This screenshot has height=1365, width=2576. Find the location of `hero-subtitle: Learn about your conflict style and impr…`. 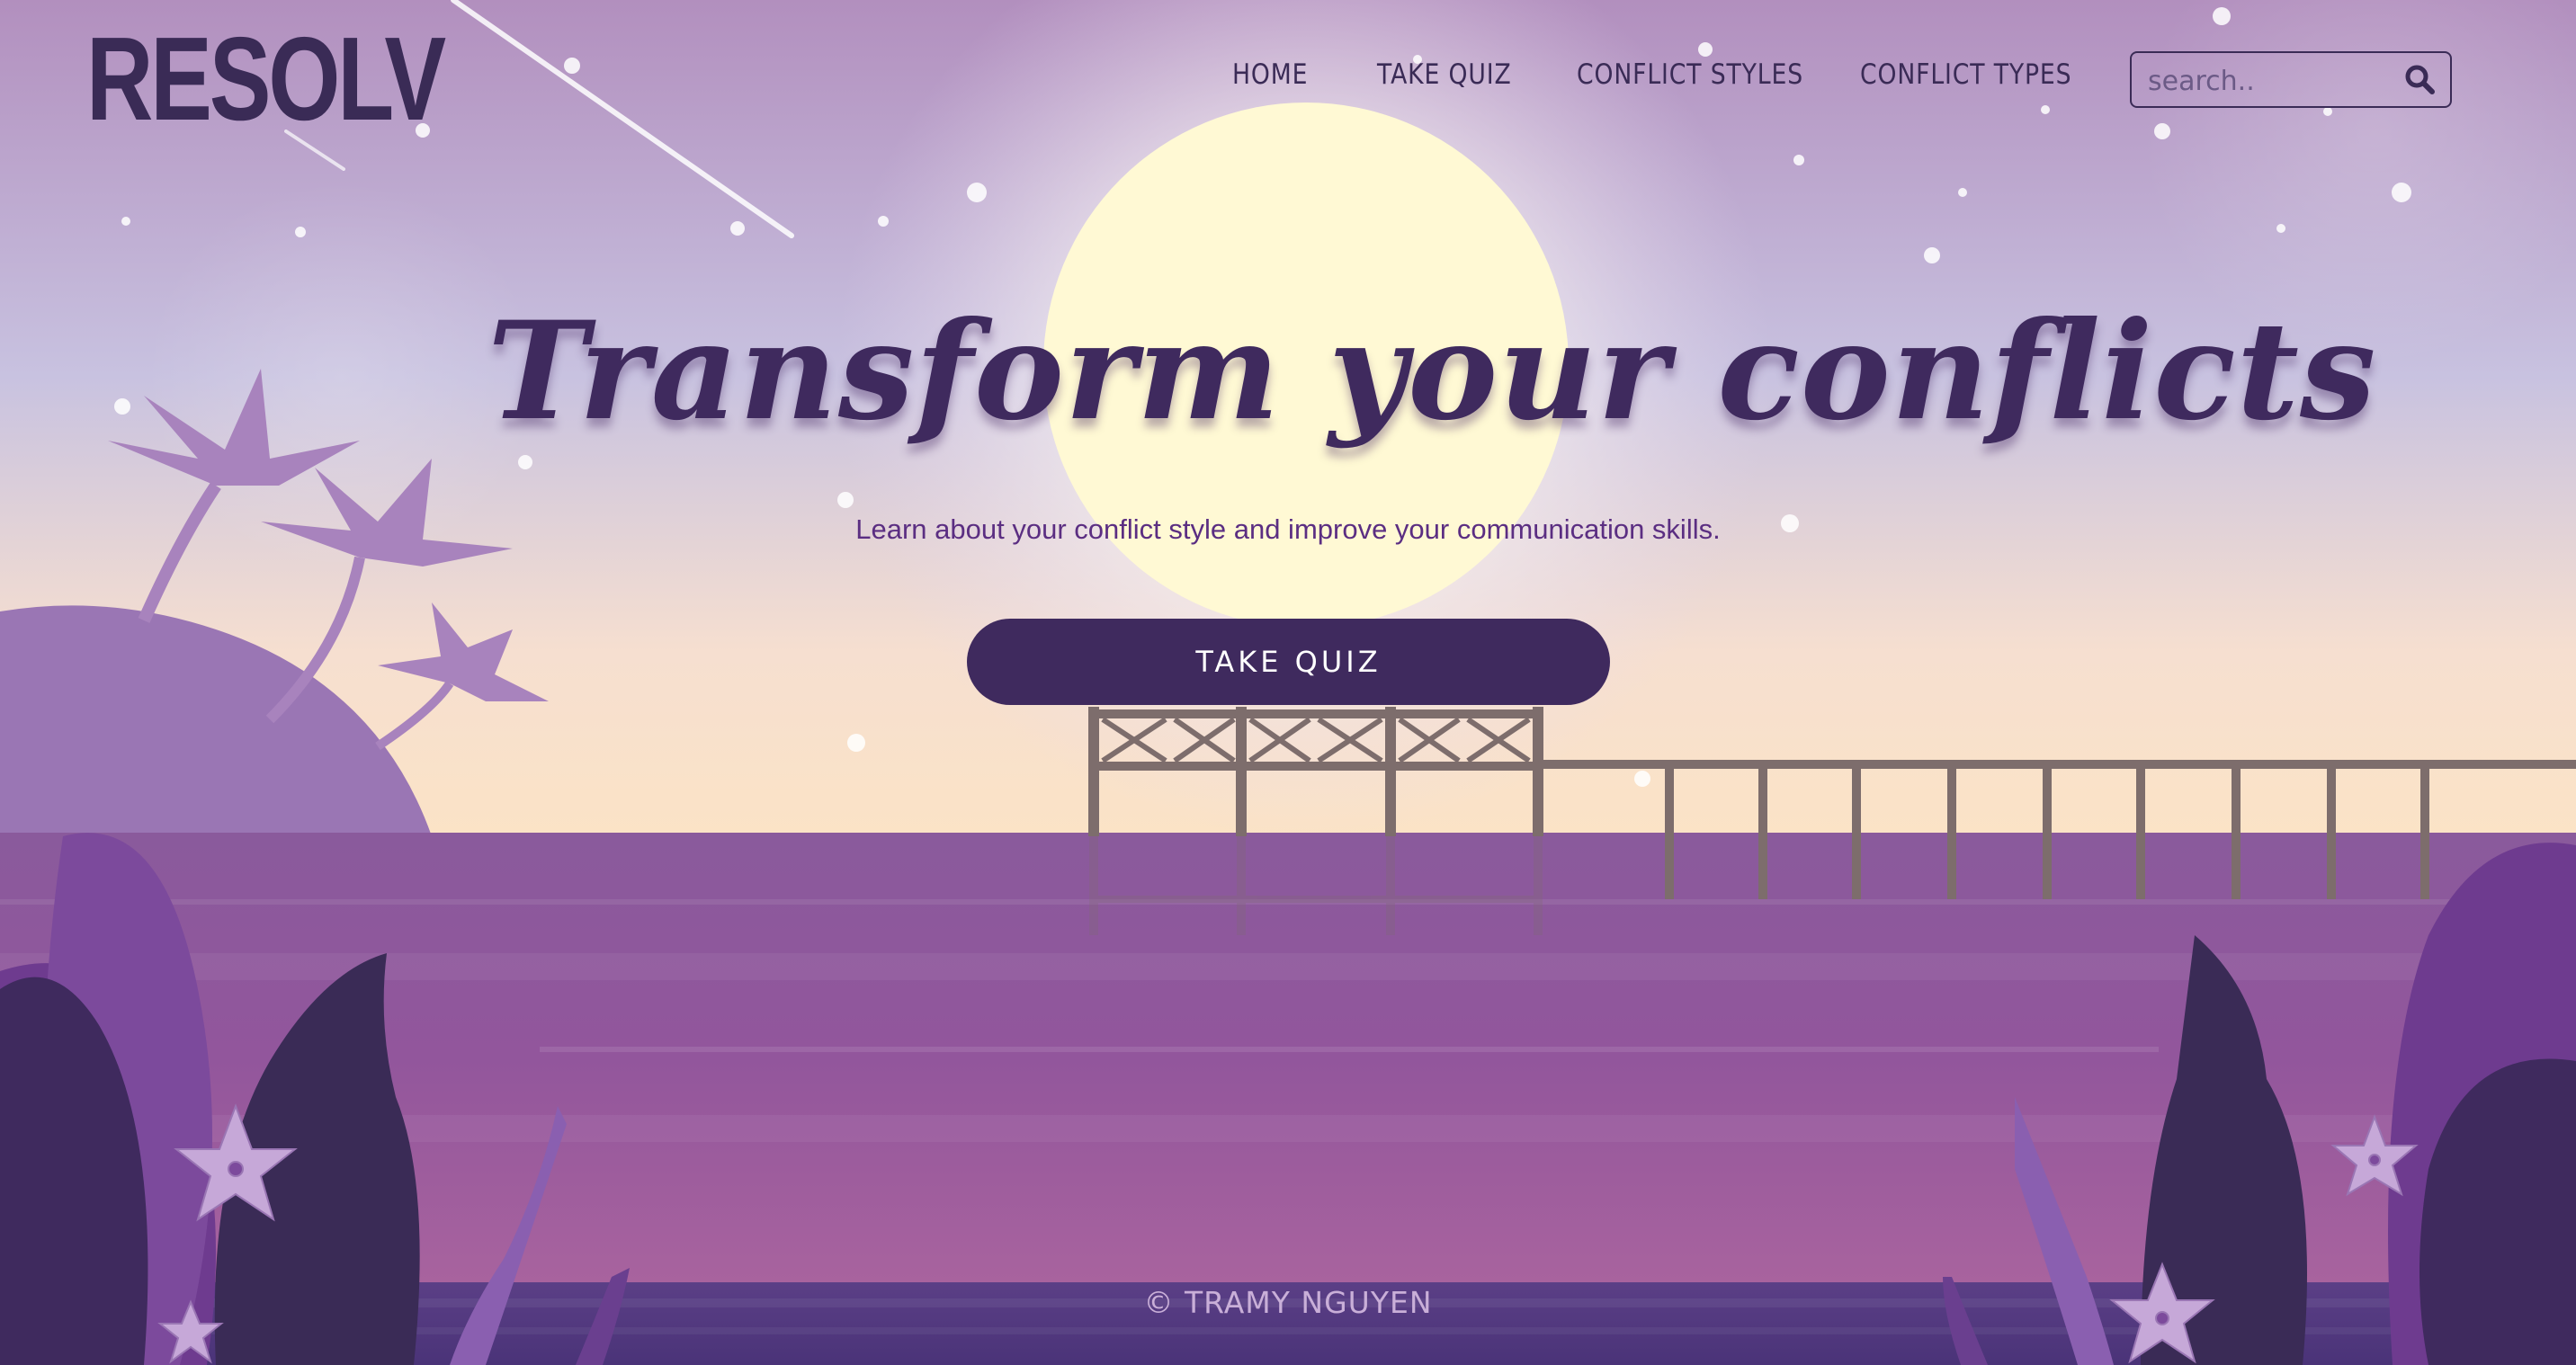

hero-subtitle: Learn about your conflict style and impr… is located at coordinates (1288, 529).